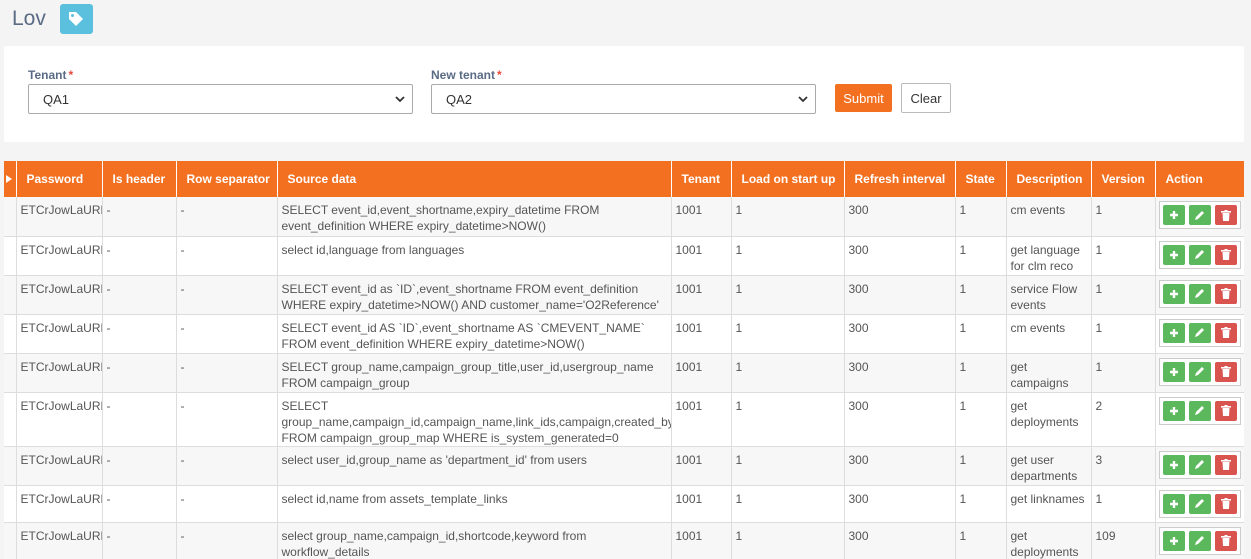  I want to click on column-header: Row separator, so click(227, 179).